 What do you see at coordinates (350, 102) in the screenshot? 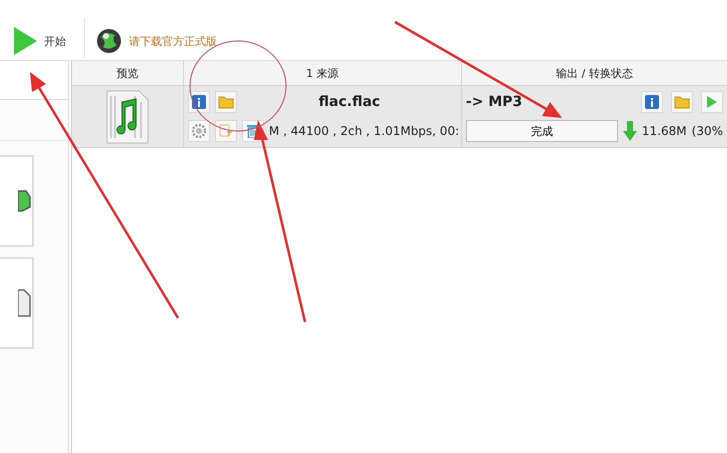
I see `file-name: flac.flac` at bounding box center [350, 102].